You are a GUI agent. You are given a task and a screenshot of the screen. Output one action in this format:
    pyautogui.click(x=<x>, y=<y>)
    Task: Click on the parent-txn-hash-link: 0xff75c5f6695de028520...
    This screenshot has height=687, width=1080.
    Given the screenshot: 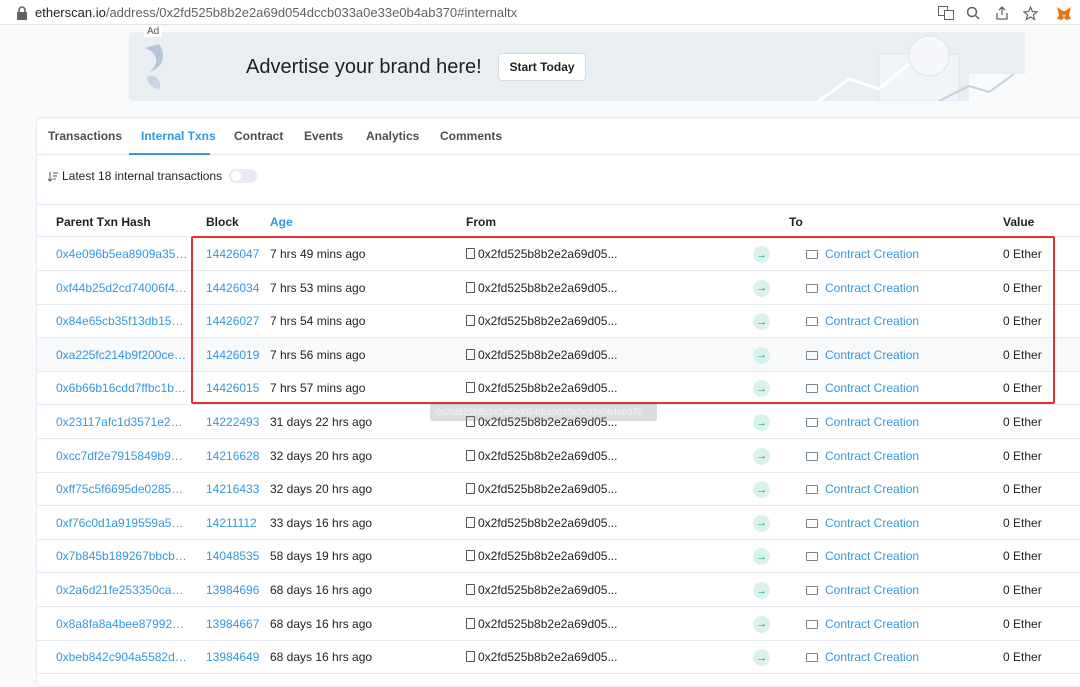 What is the action you would take?
    pyautogui.click(x=122, y=489)
    